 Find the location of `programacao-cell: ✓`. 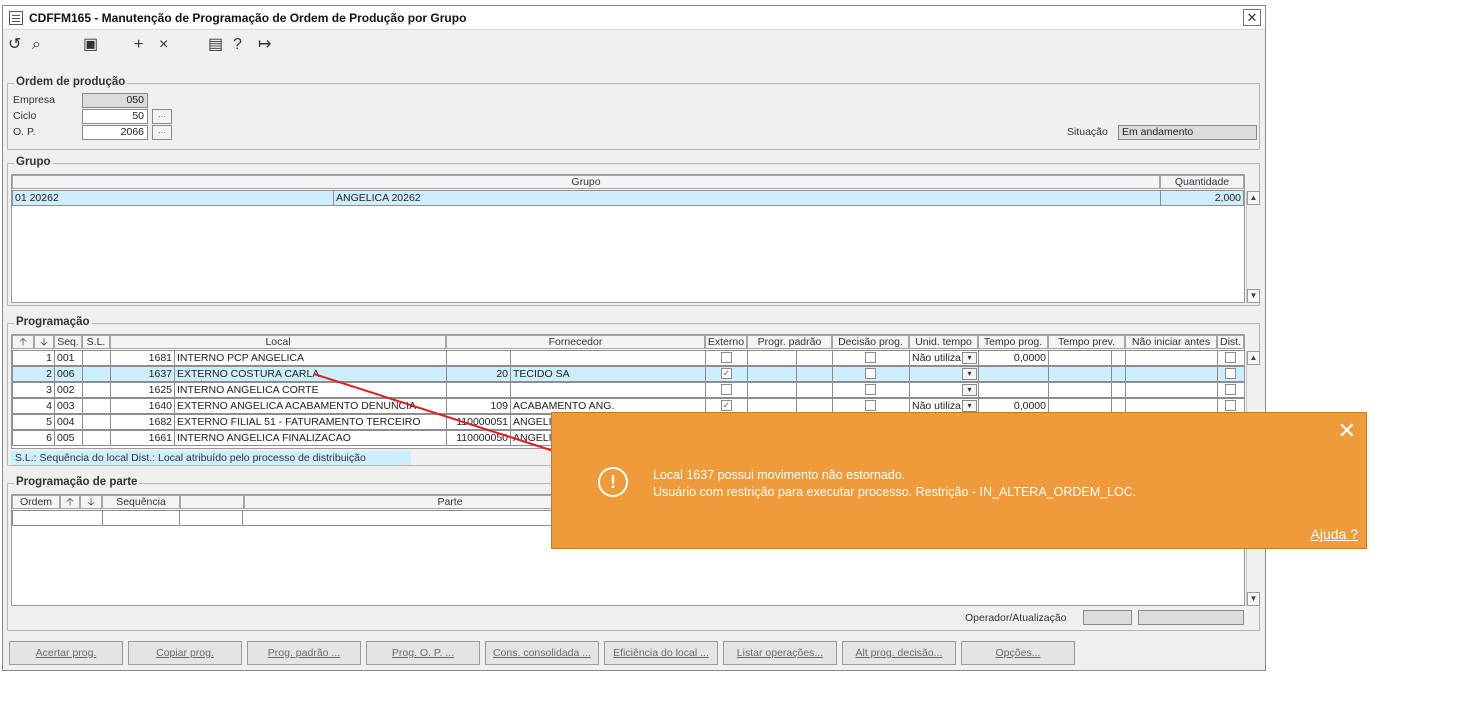

programacao-cell: ✓ is located at coordinates (726, 374).